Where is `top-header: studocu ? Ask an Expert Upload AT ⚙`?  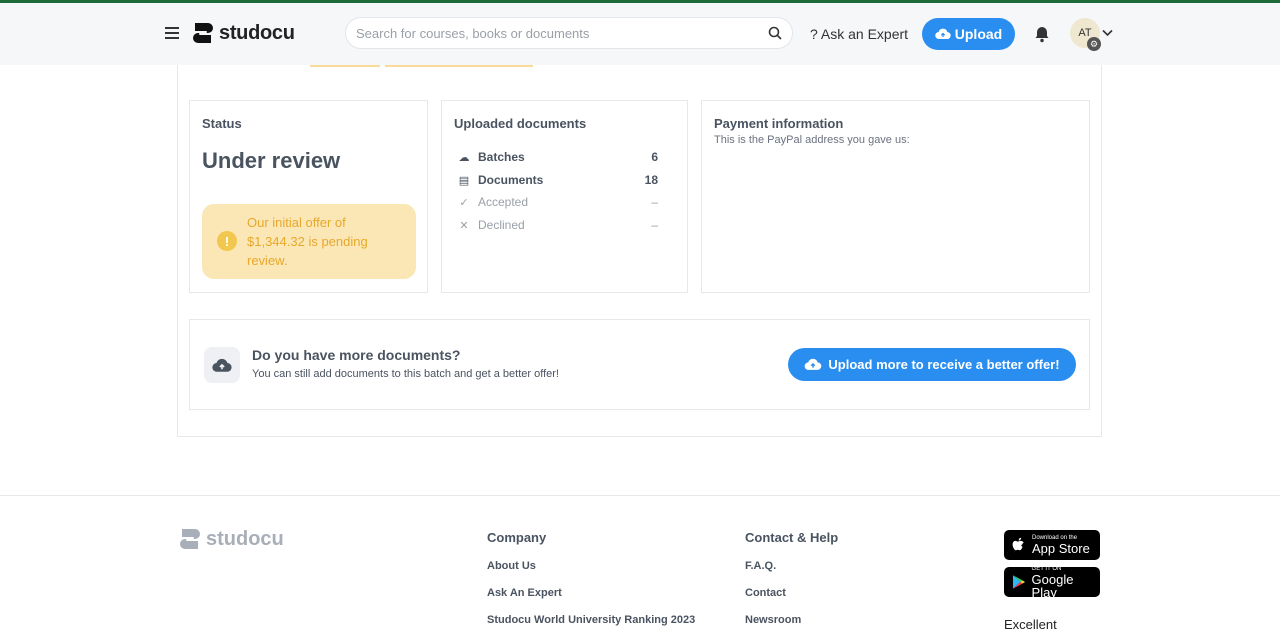 top-header: studocu ? Ask an Expert Upload AT ⚙ is located at coordinates (640, 34).